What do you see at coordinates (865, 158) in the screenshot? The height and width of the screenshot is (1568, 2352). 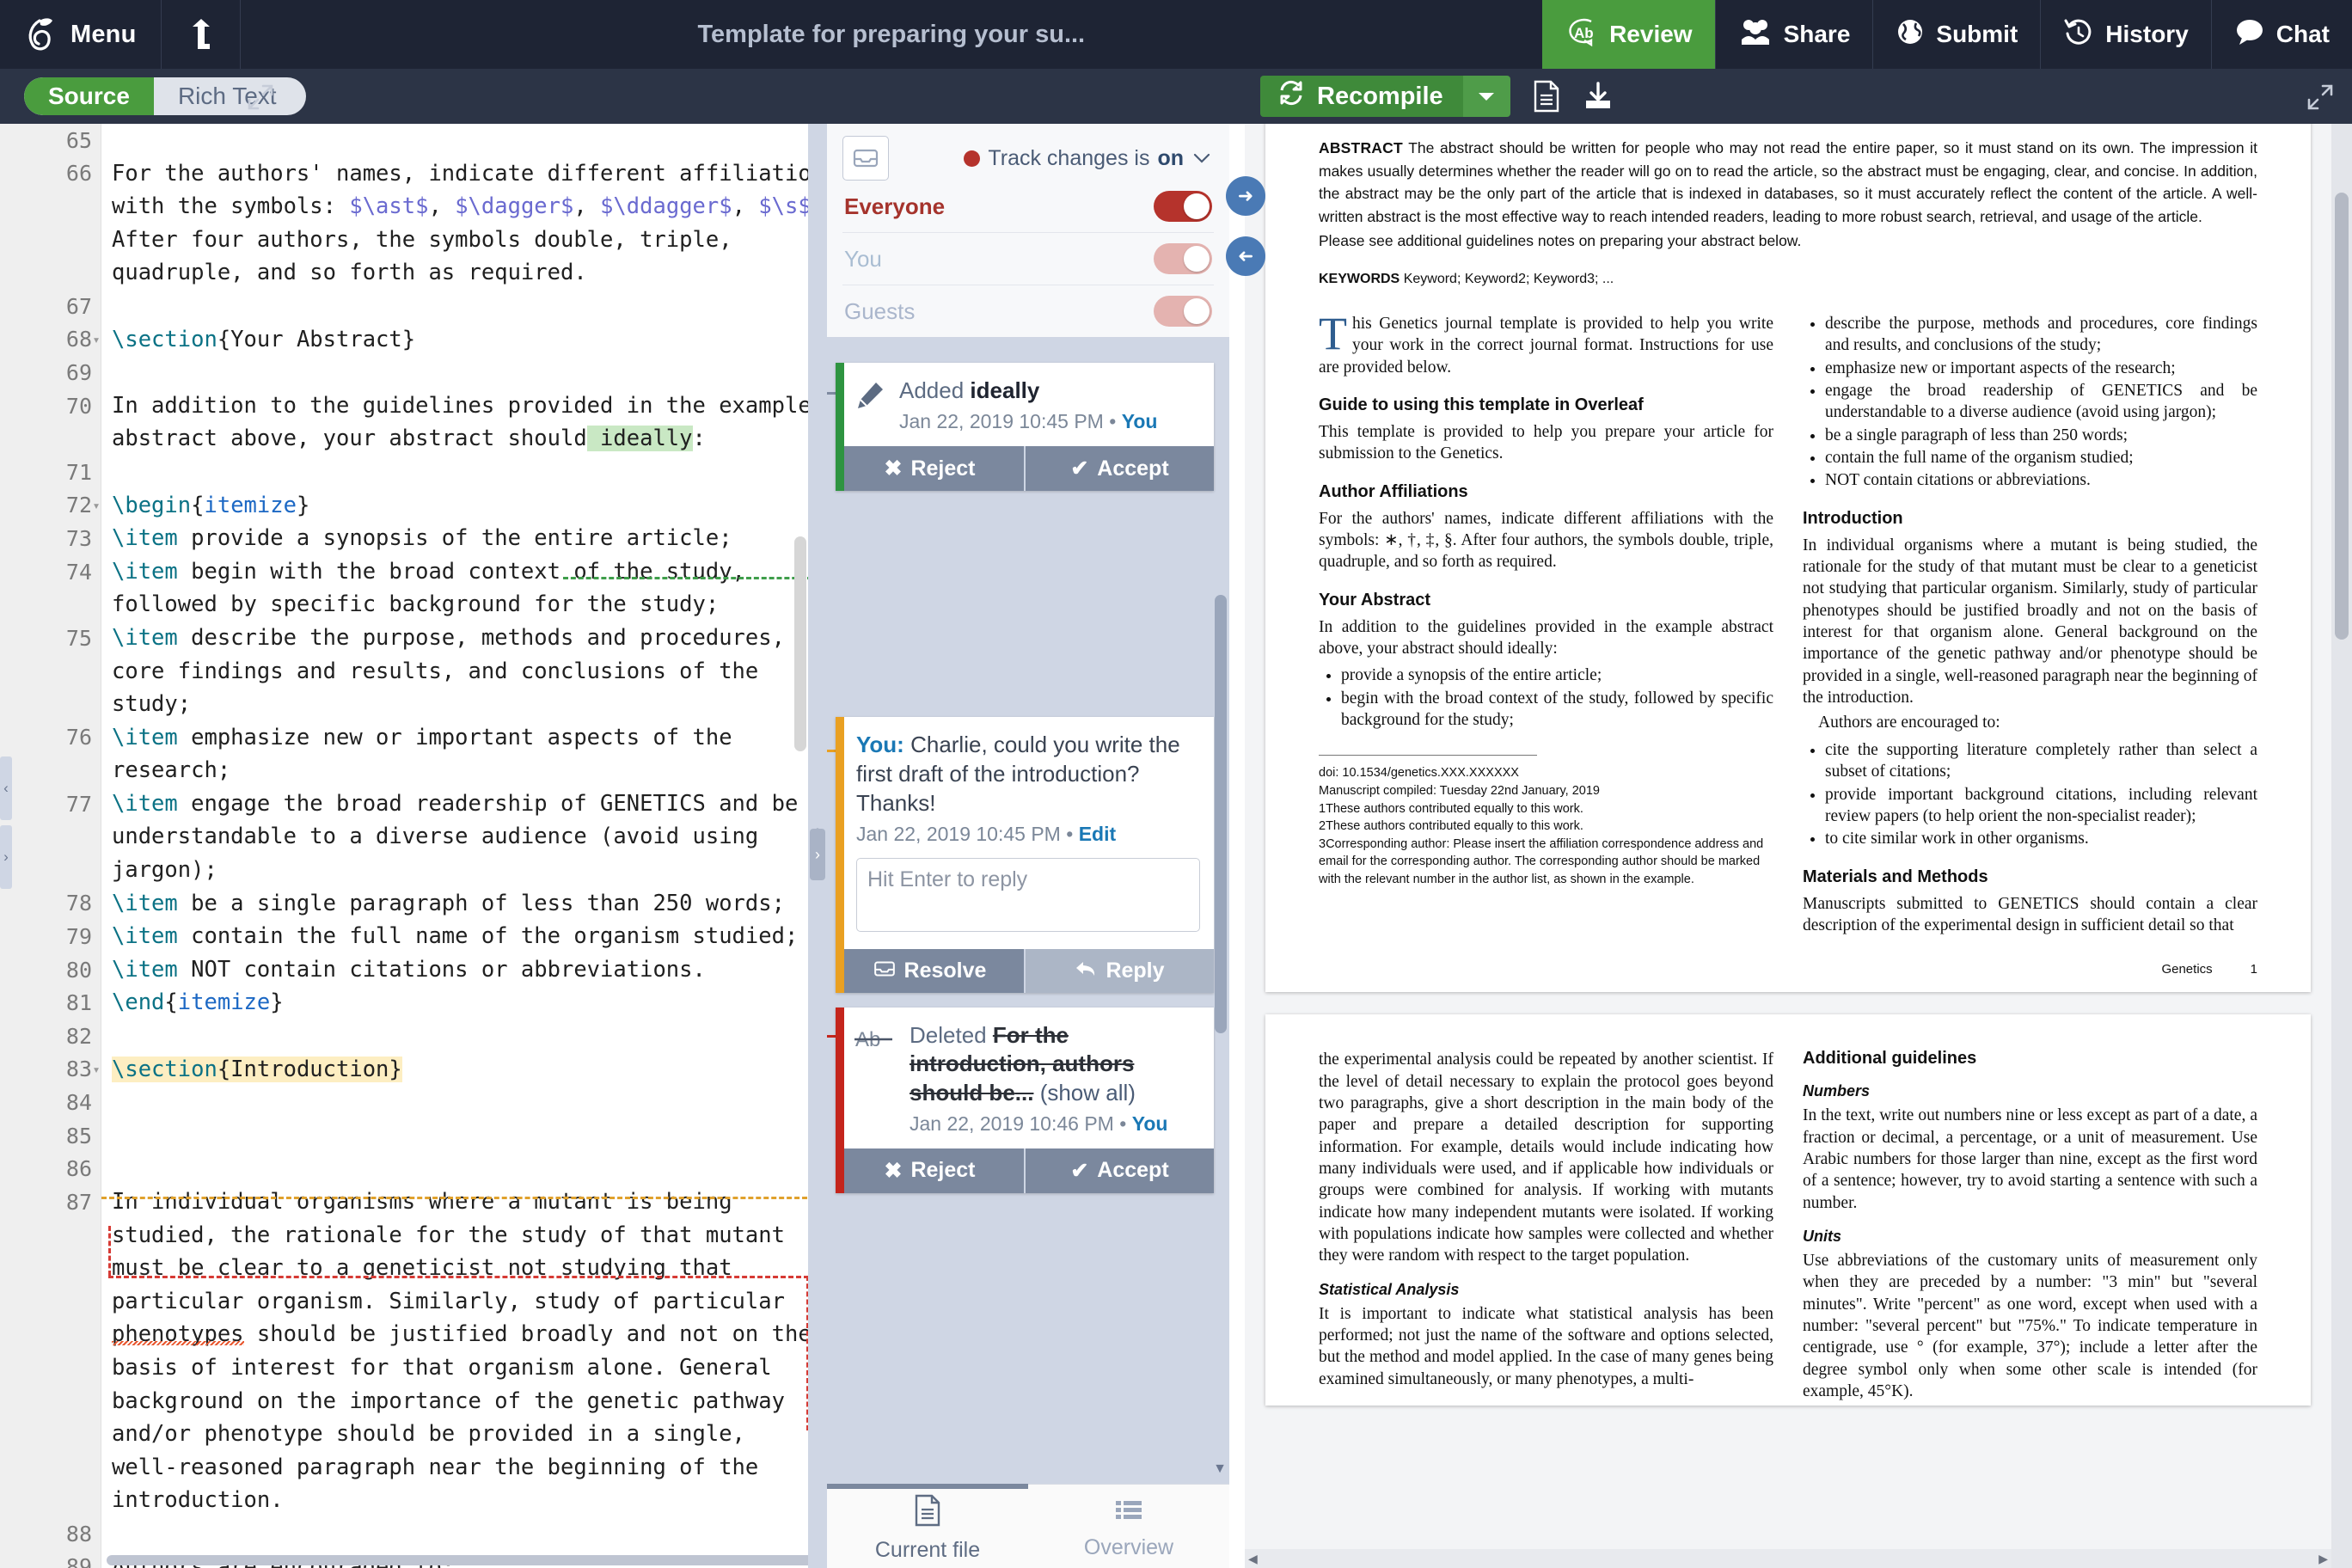 I see `resolved-comments-button` at bounding box center [865, 158].